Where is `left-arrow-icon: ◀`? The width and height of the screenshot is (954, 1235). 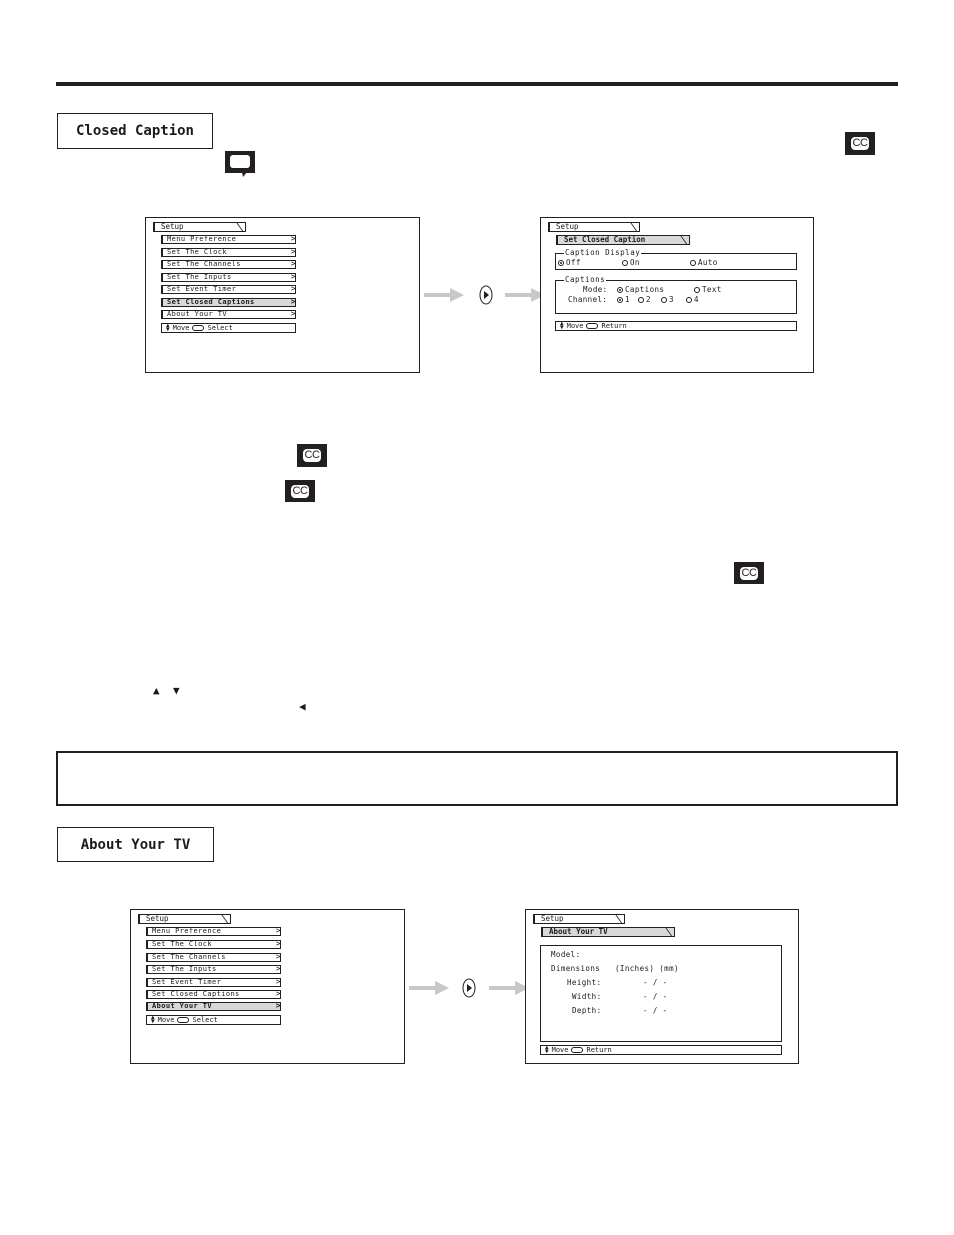 left-arrow-icon: ◀ is located at coordinates (302, 706).